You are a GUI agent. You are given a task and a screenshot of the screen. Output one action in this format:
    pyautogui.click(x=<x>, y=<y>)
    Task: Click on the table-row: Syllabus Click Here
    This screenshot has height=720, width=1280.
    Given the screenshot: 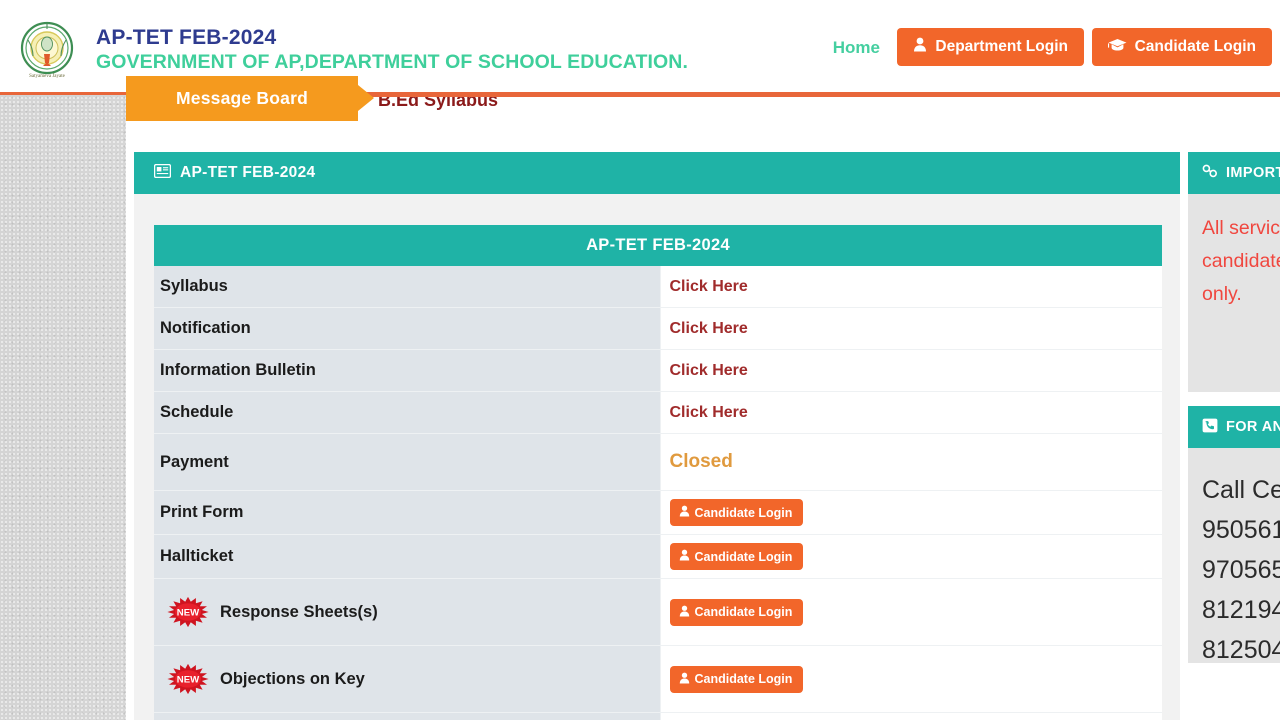 What is the action you would take?
    pyautogui.click(x=658, y=287)
    